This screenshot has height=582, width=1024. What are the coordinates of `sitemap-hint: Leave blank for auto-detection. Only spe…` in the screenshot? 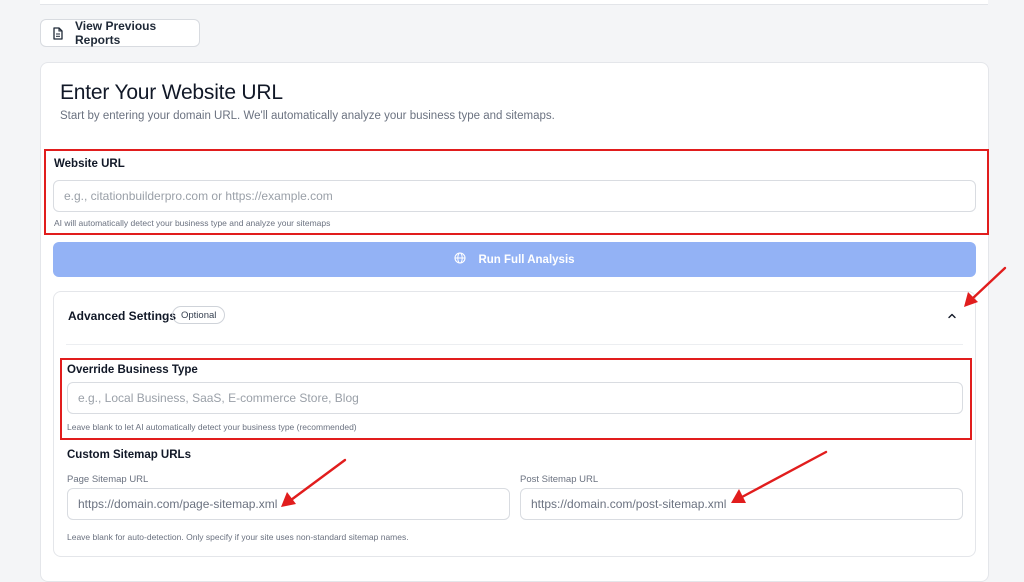 It's located at (238, 537).